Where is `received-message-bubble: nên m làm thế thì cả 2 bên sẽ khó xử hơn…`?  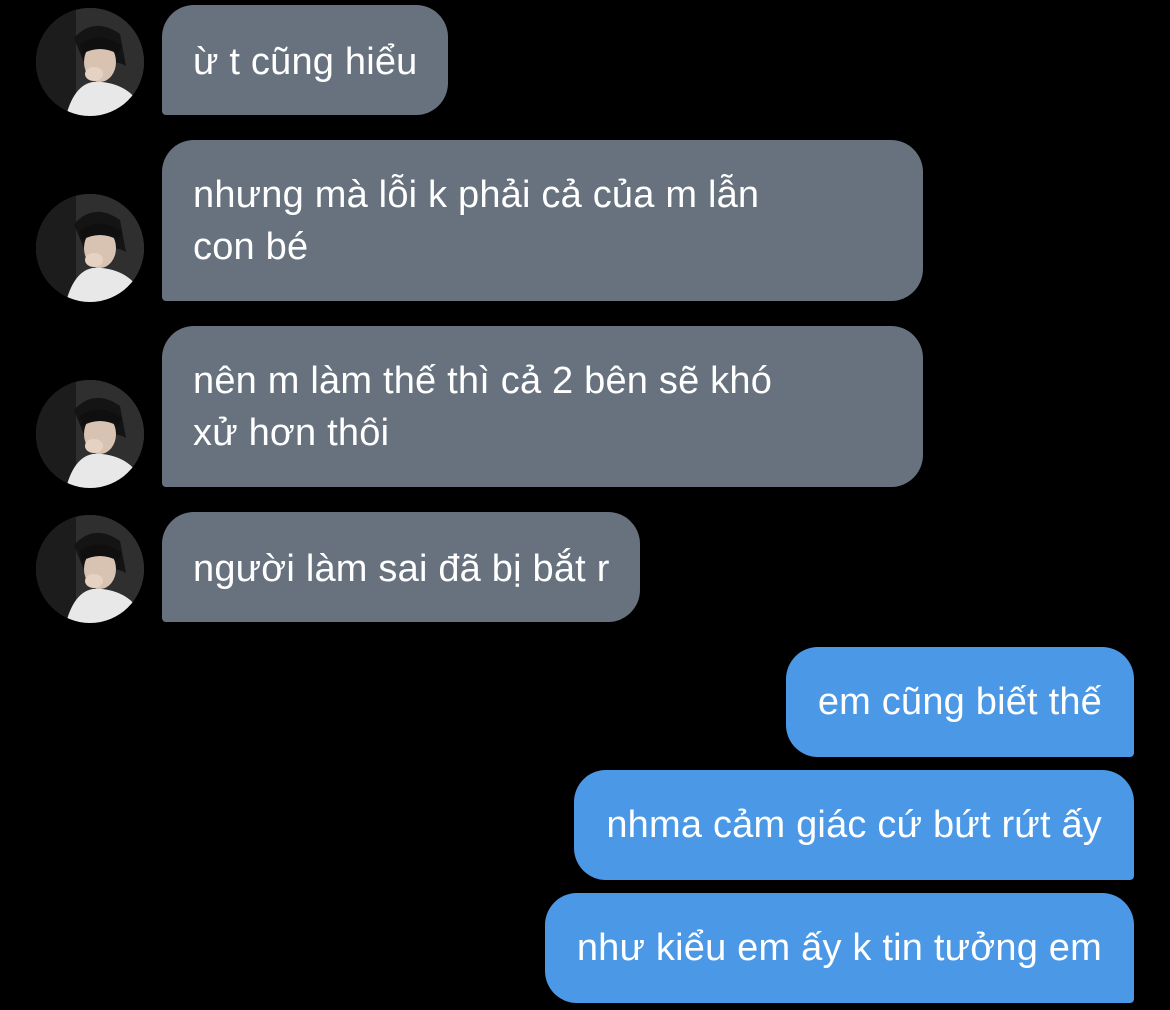
received-message-bubble: nên m làm thế thì cả 2 bên sẽ khó xử hơn… is located at coordinates (542, 406).